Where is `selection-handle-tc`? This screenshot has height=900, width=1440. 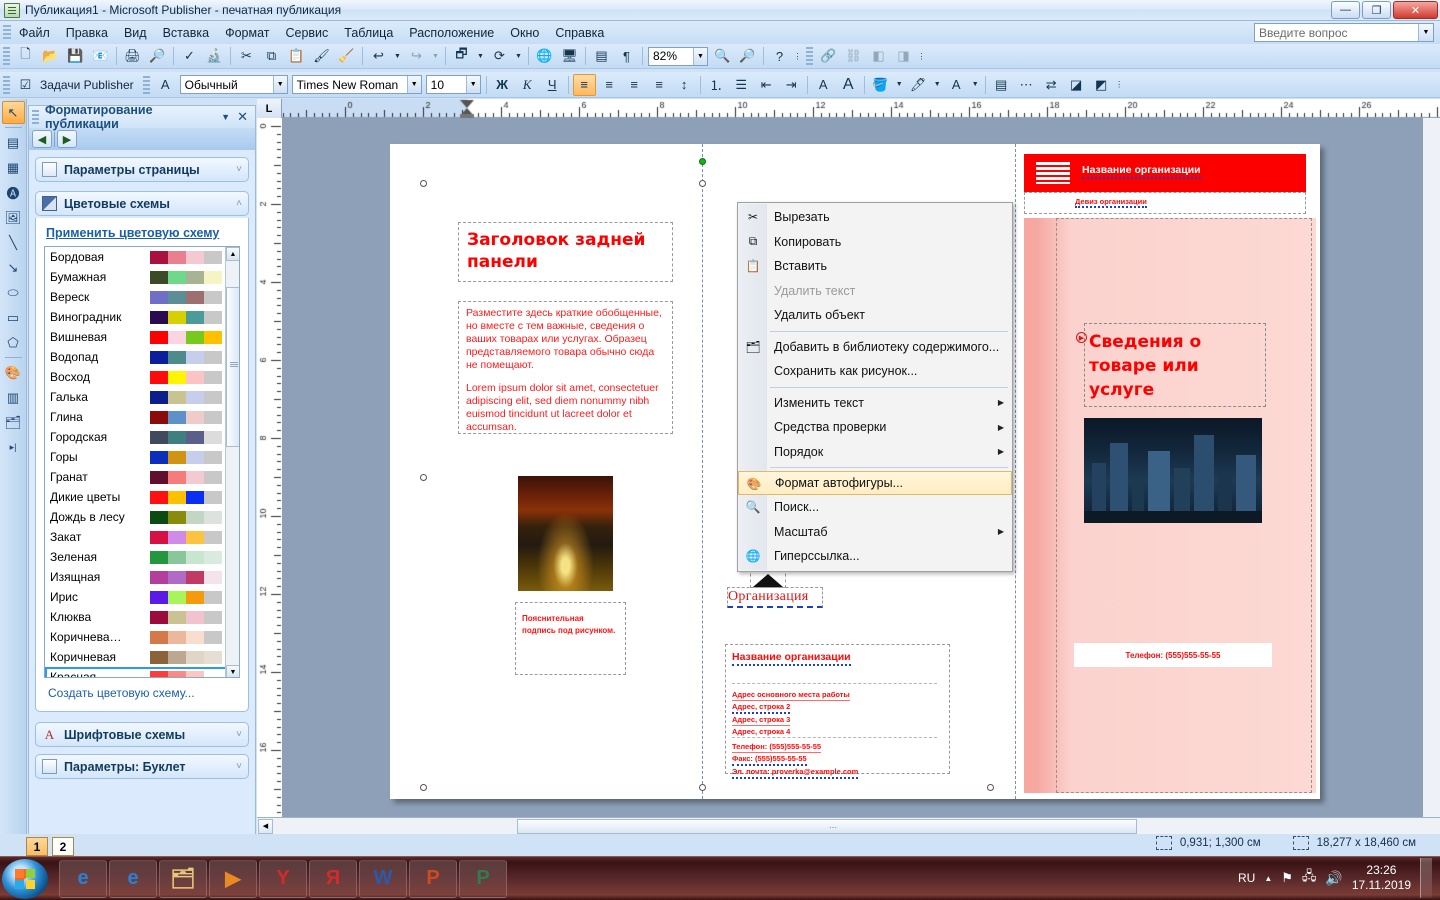 selection-handle-tc is located at coordinates (702, 183).